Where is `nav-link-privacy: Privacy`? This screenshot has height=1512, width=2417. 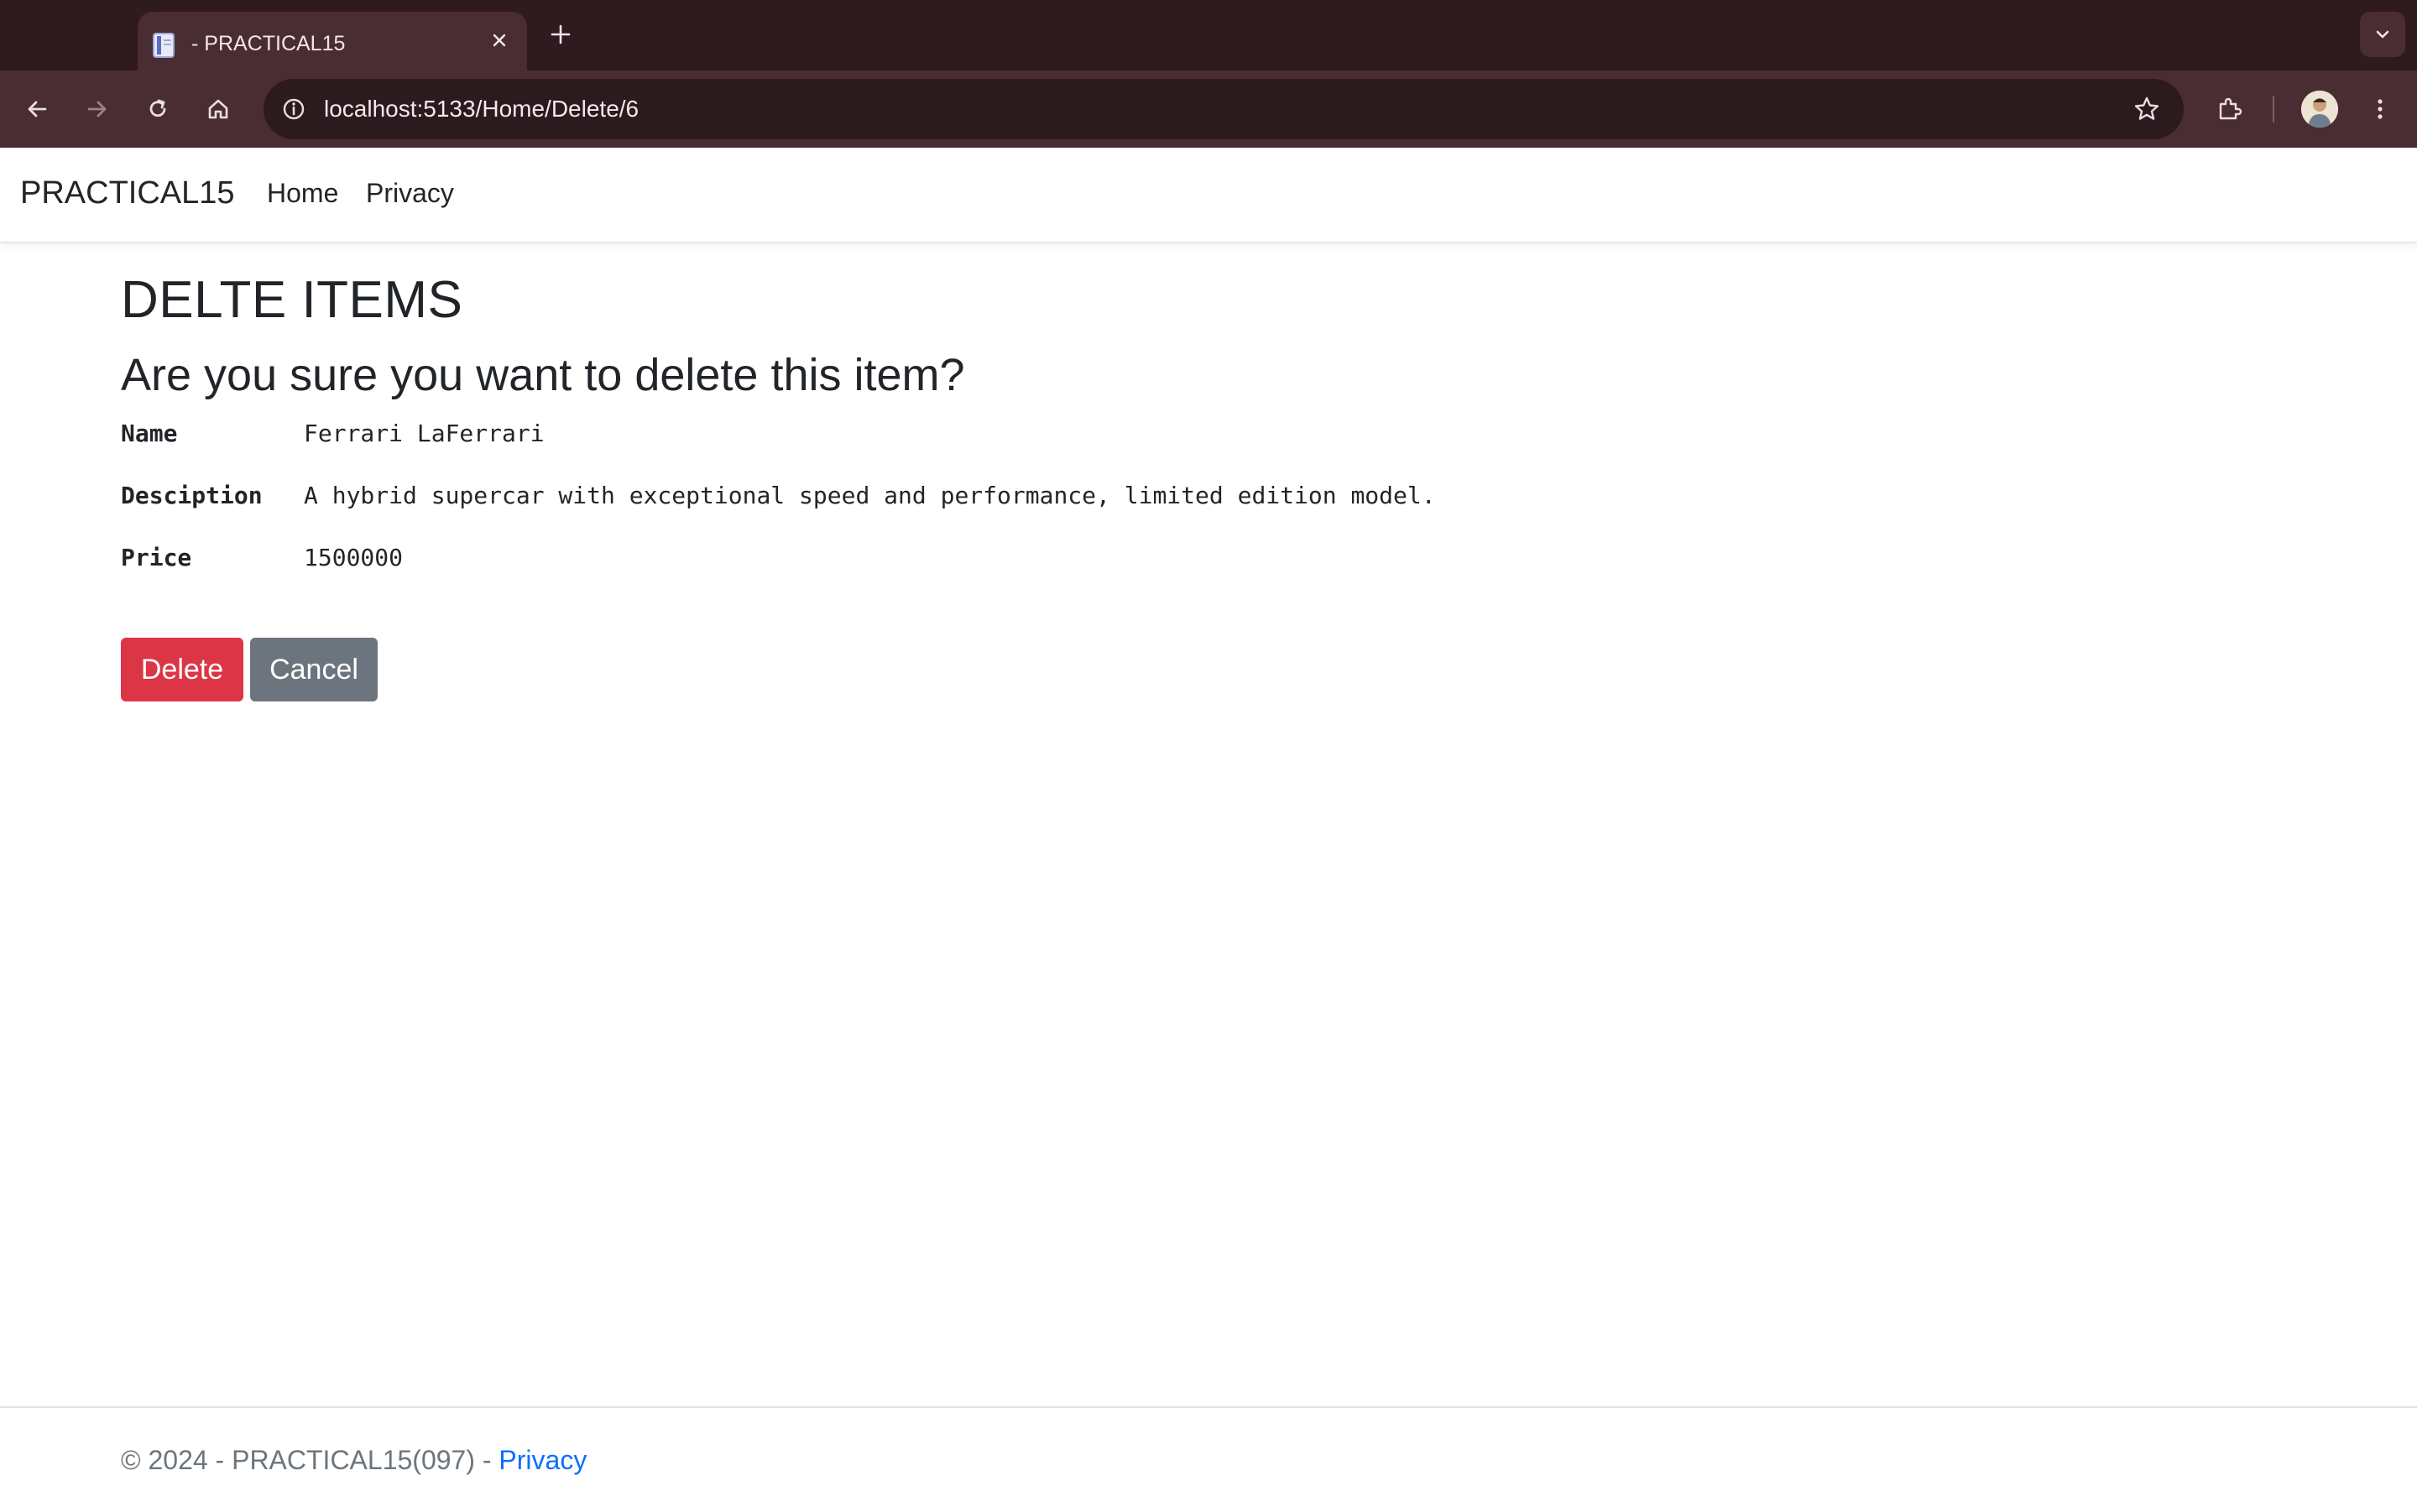
nav-link-privacy: Privacy is located at coordinates (410, 193).